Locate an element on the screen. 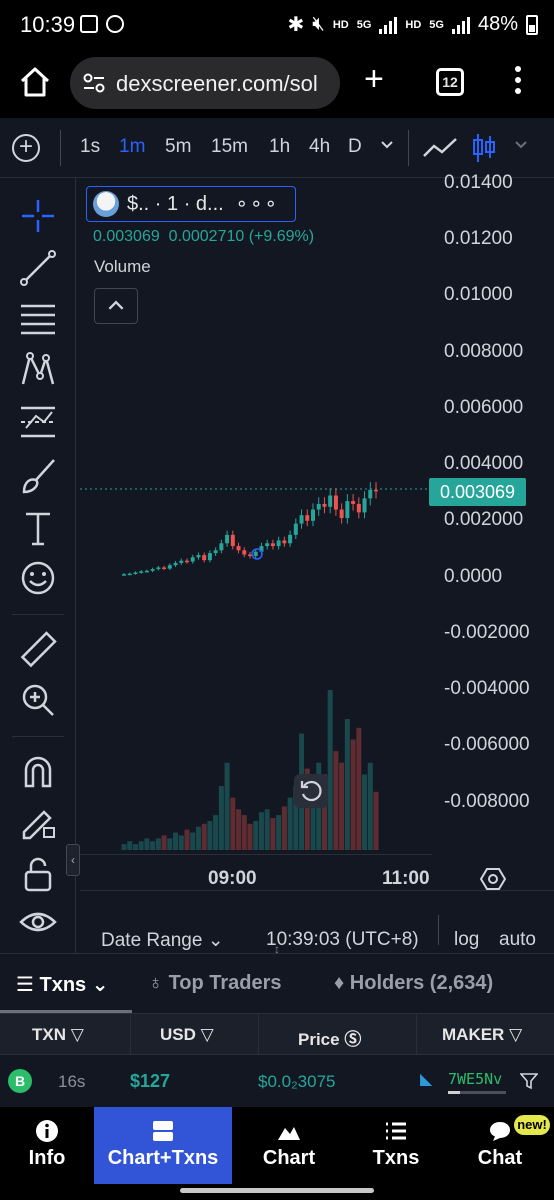  log-scale-toggle: log is located at coordinates (466, 940).